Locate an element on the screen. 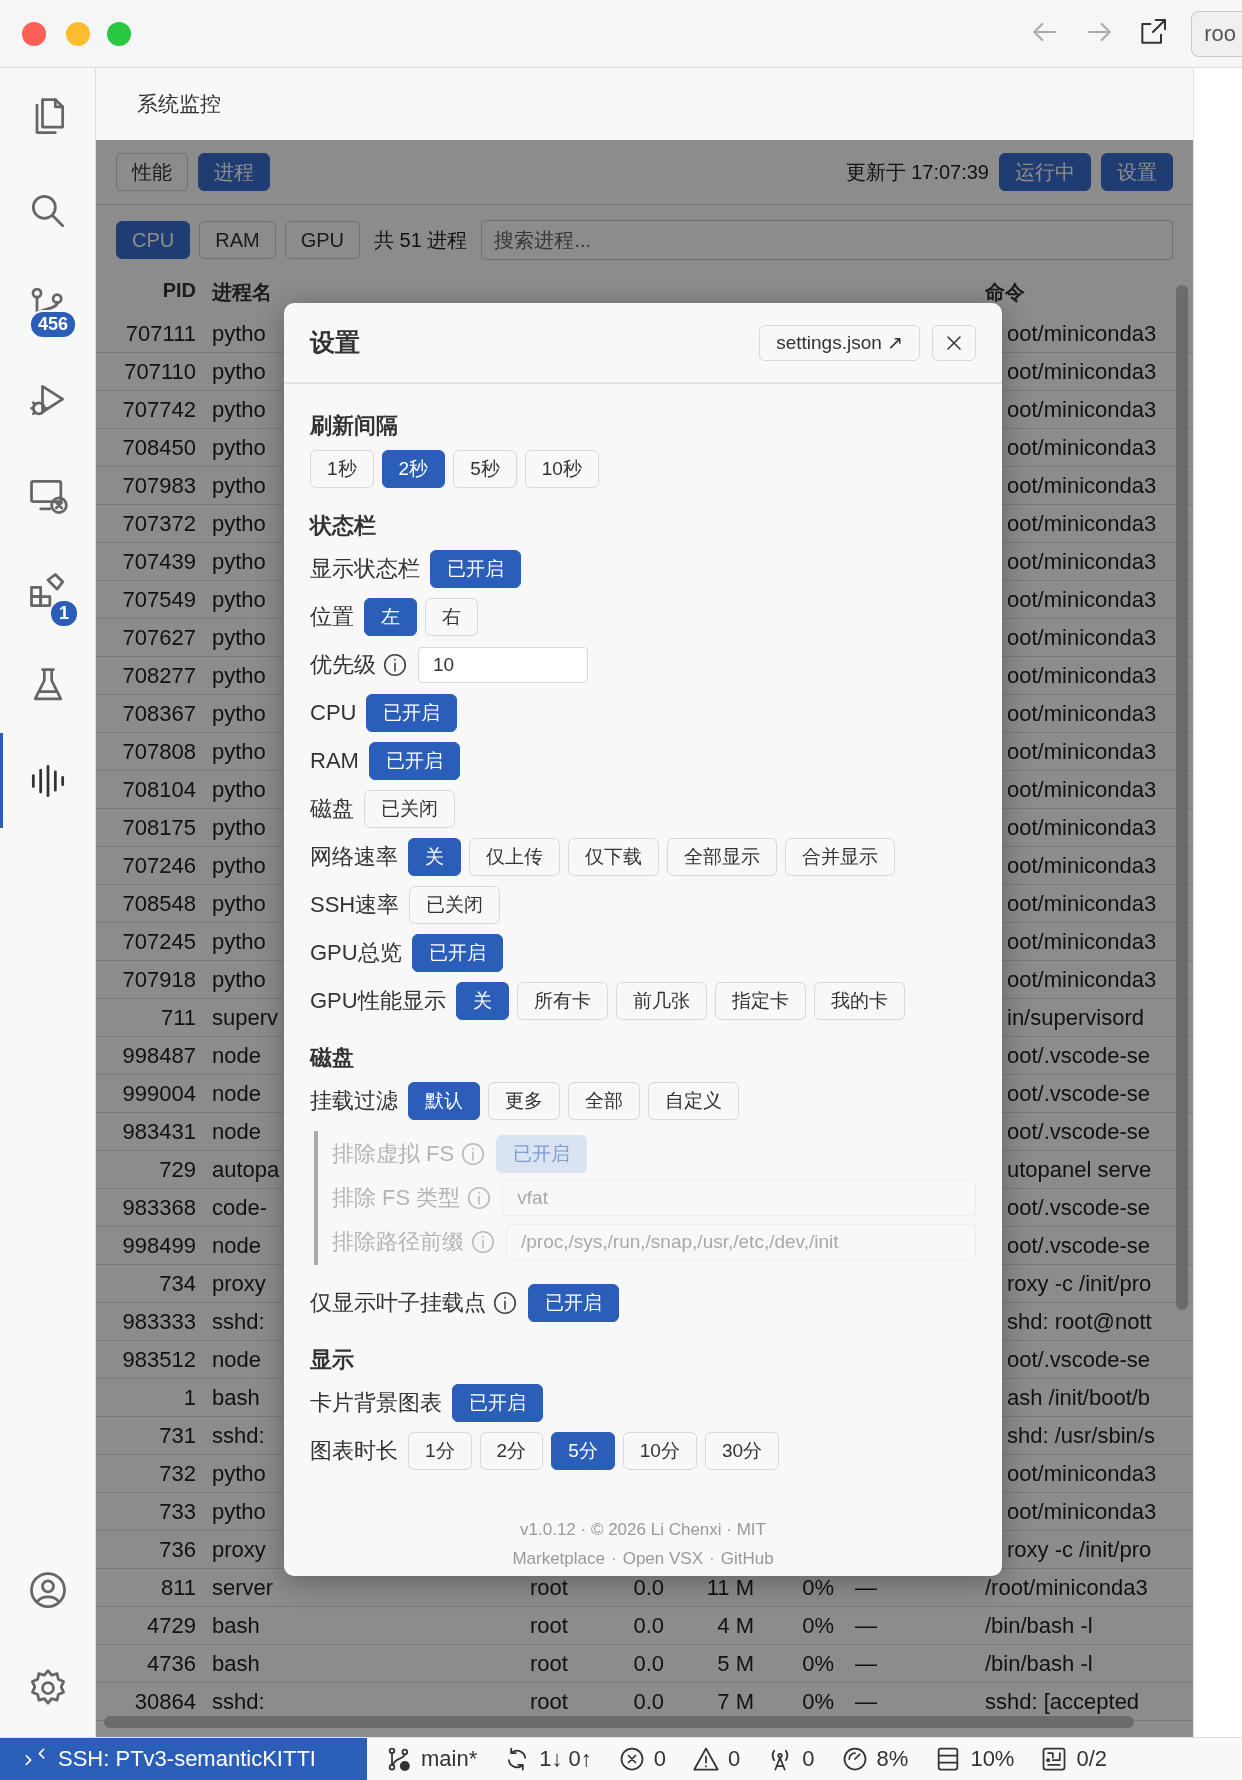 This screenshot has height=1780, width=1242. option-button: 2分 is located at coordinates (511, 1451).